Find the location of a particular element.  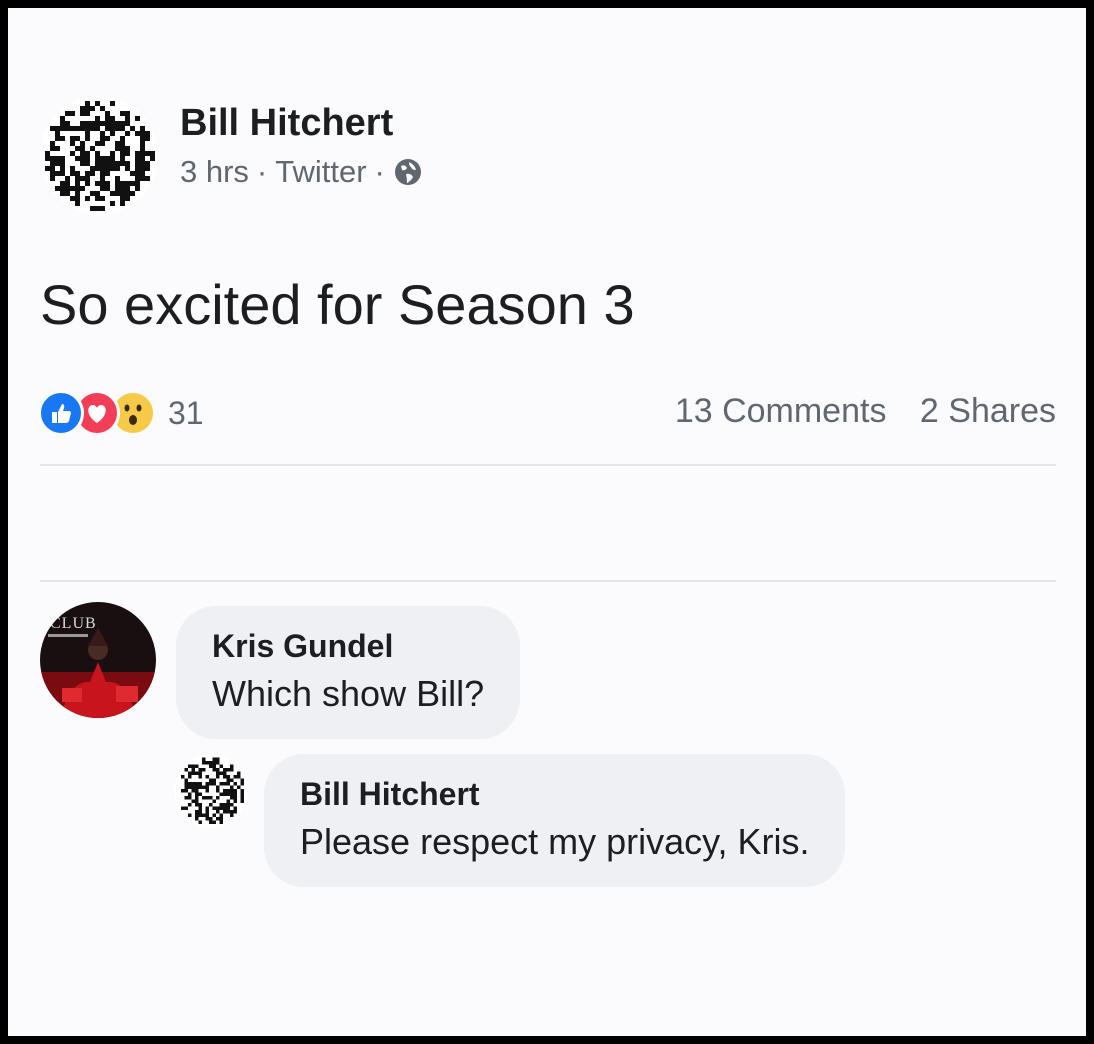

divider-top is located at coordinates (548, 465).